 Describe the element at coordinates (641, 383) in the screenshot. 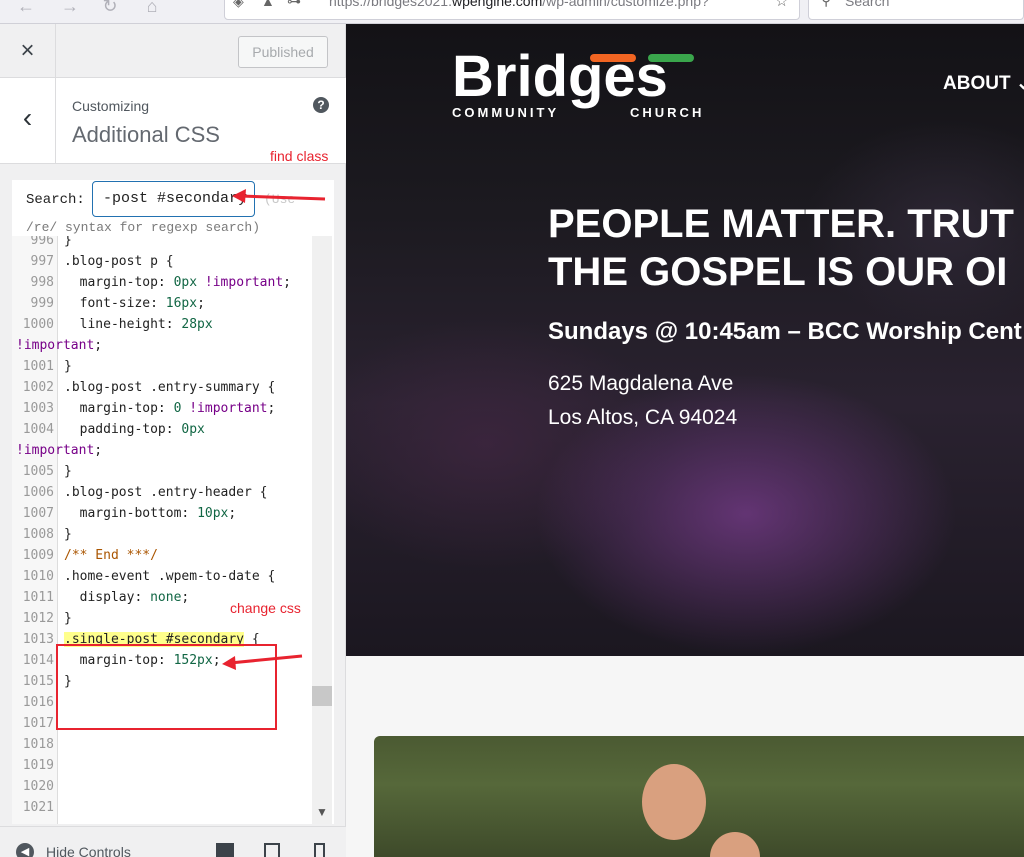

I see `address-line-1: 625 Magdalena Ave` at that location.